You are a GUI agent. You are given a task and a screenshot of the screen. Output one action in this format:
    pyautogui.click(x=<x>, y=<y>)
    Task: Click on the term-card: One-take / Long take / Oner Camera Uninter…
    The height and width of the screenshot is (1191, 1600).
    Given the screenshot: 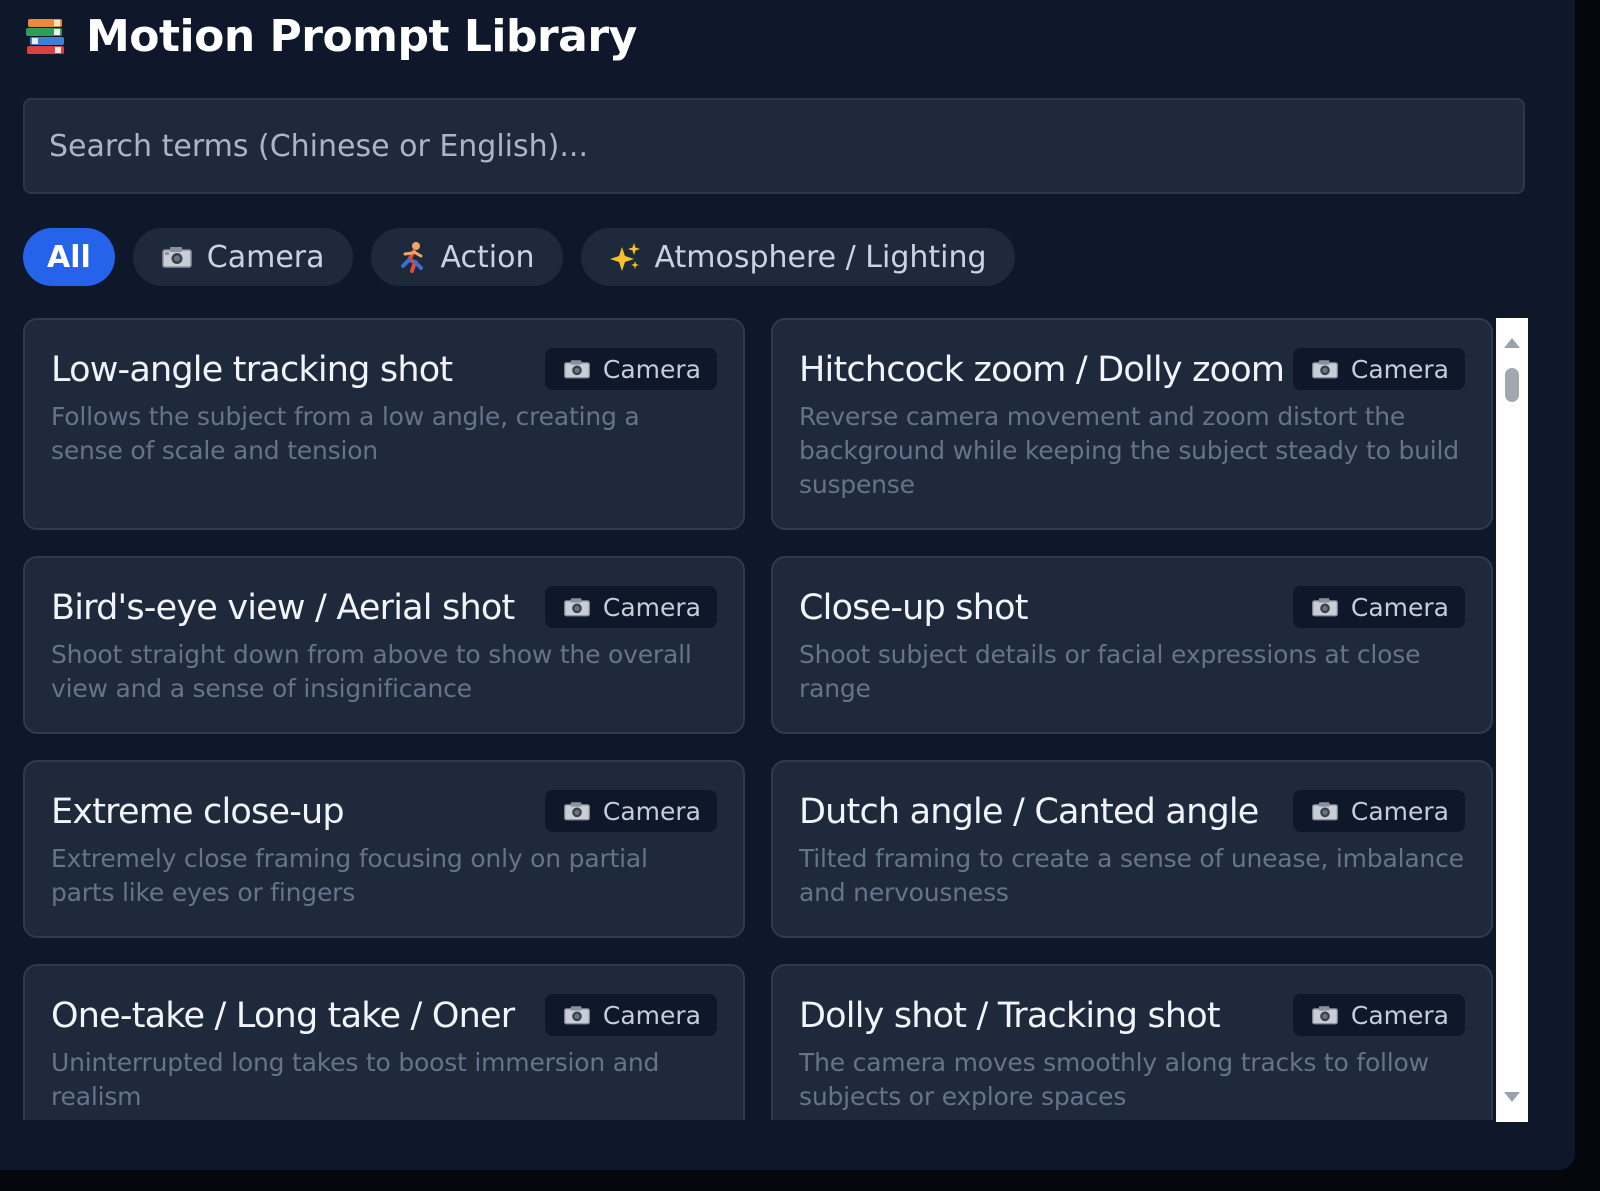 What is the action you would take?
    pyautogui.click(x=384, y=1042)
    